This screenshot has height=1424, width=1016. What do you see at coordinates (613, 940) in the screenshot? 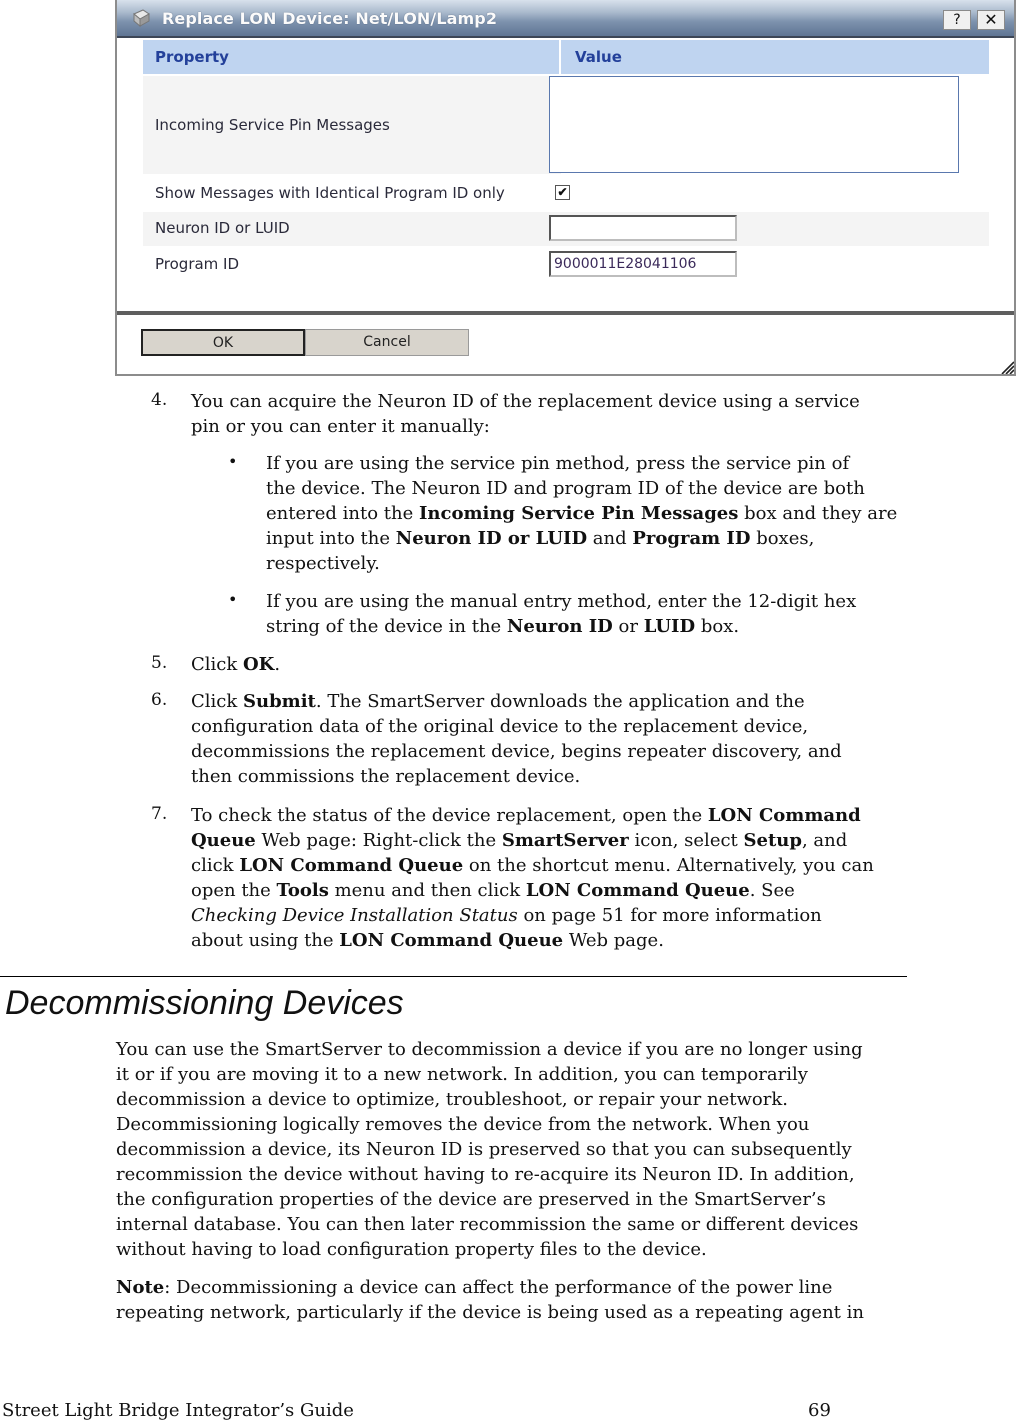
I see `text-run: Web page.` at bounding box center [613, 940].